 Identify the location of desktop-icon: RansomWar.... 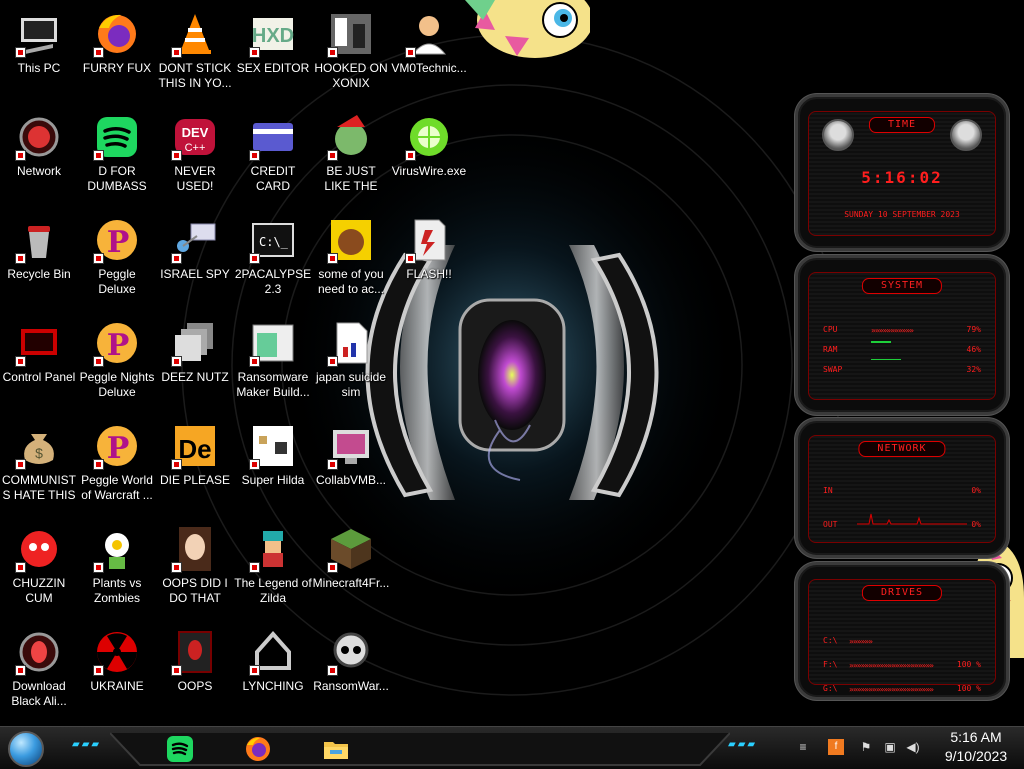
(351, 672).